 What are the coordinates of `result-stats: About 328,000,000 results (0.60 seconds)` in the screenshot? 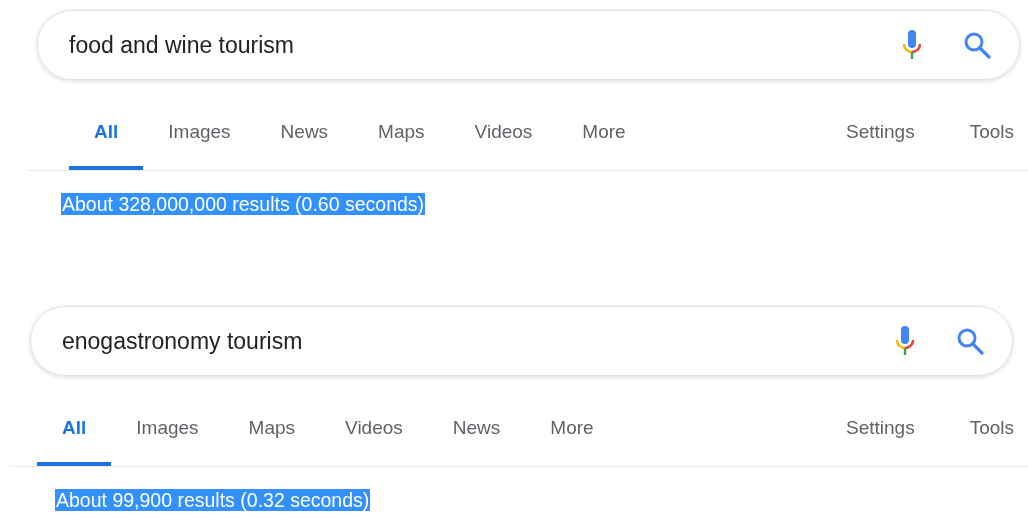 It's located at (243, 204).